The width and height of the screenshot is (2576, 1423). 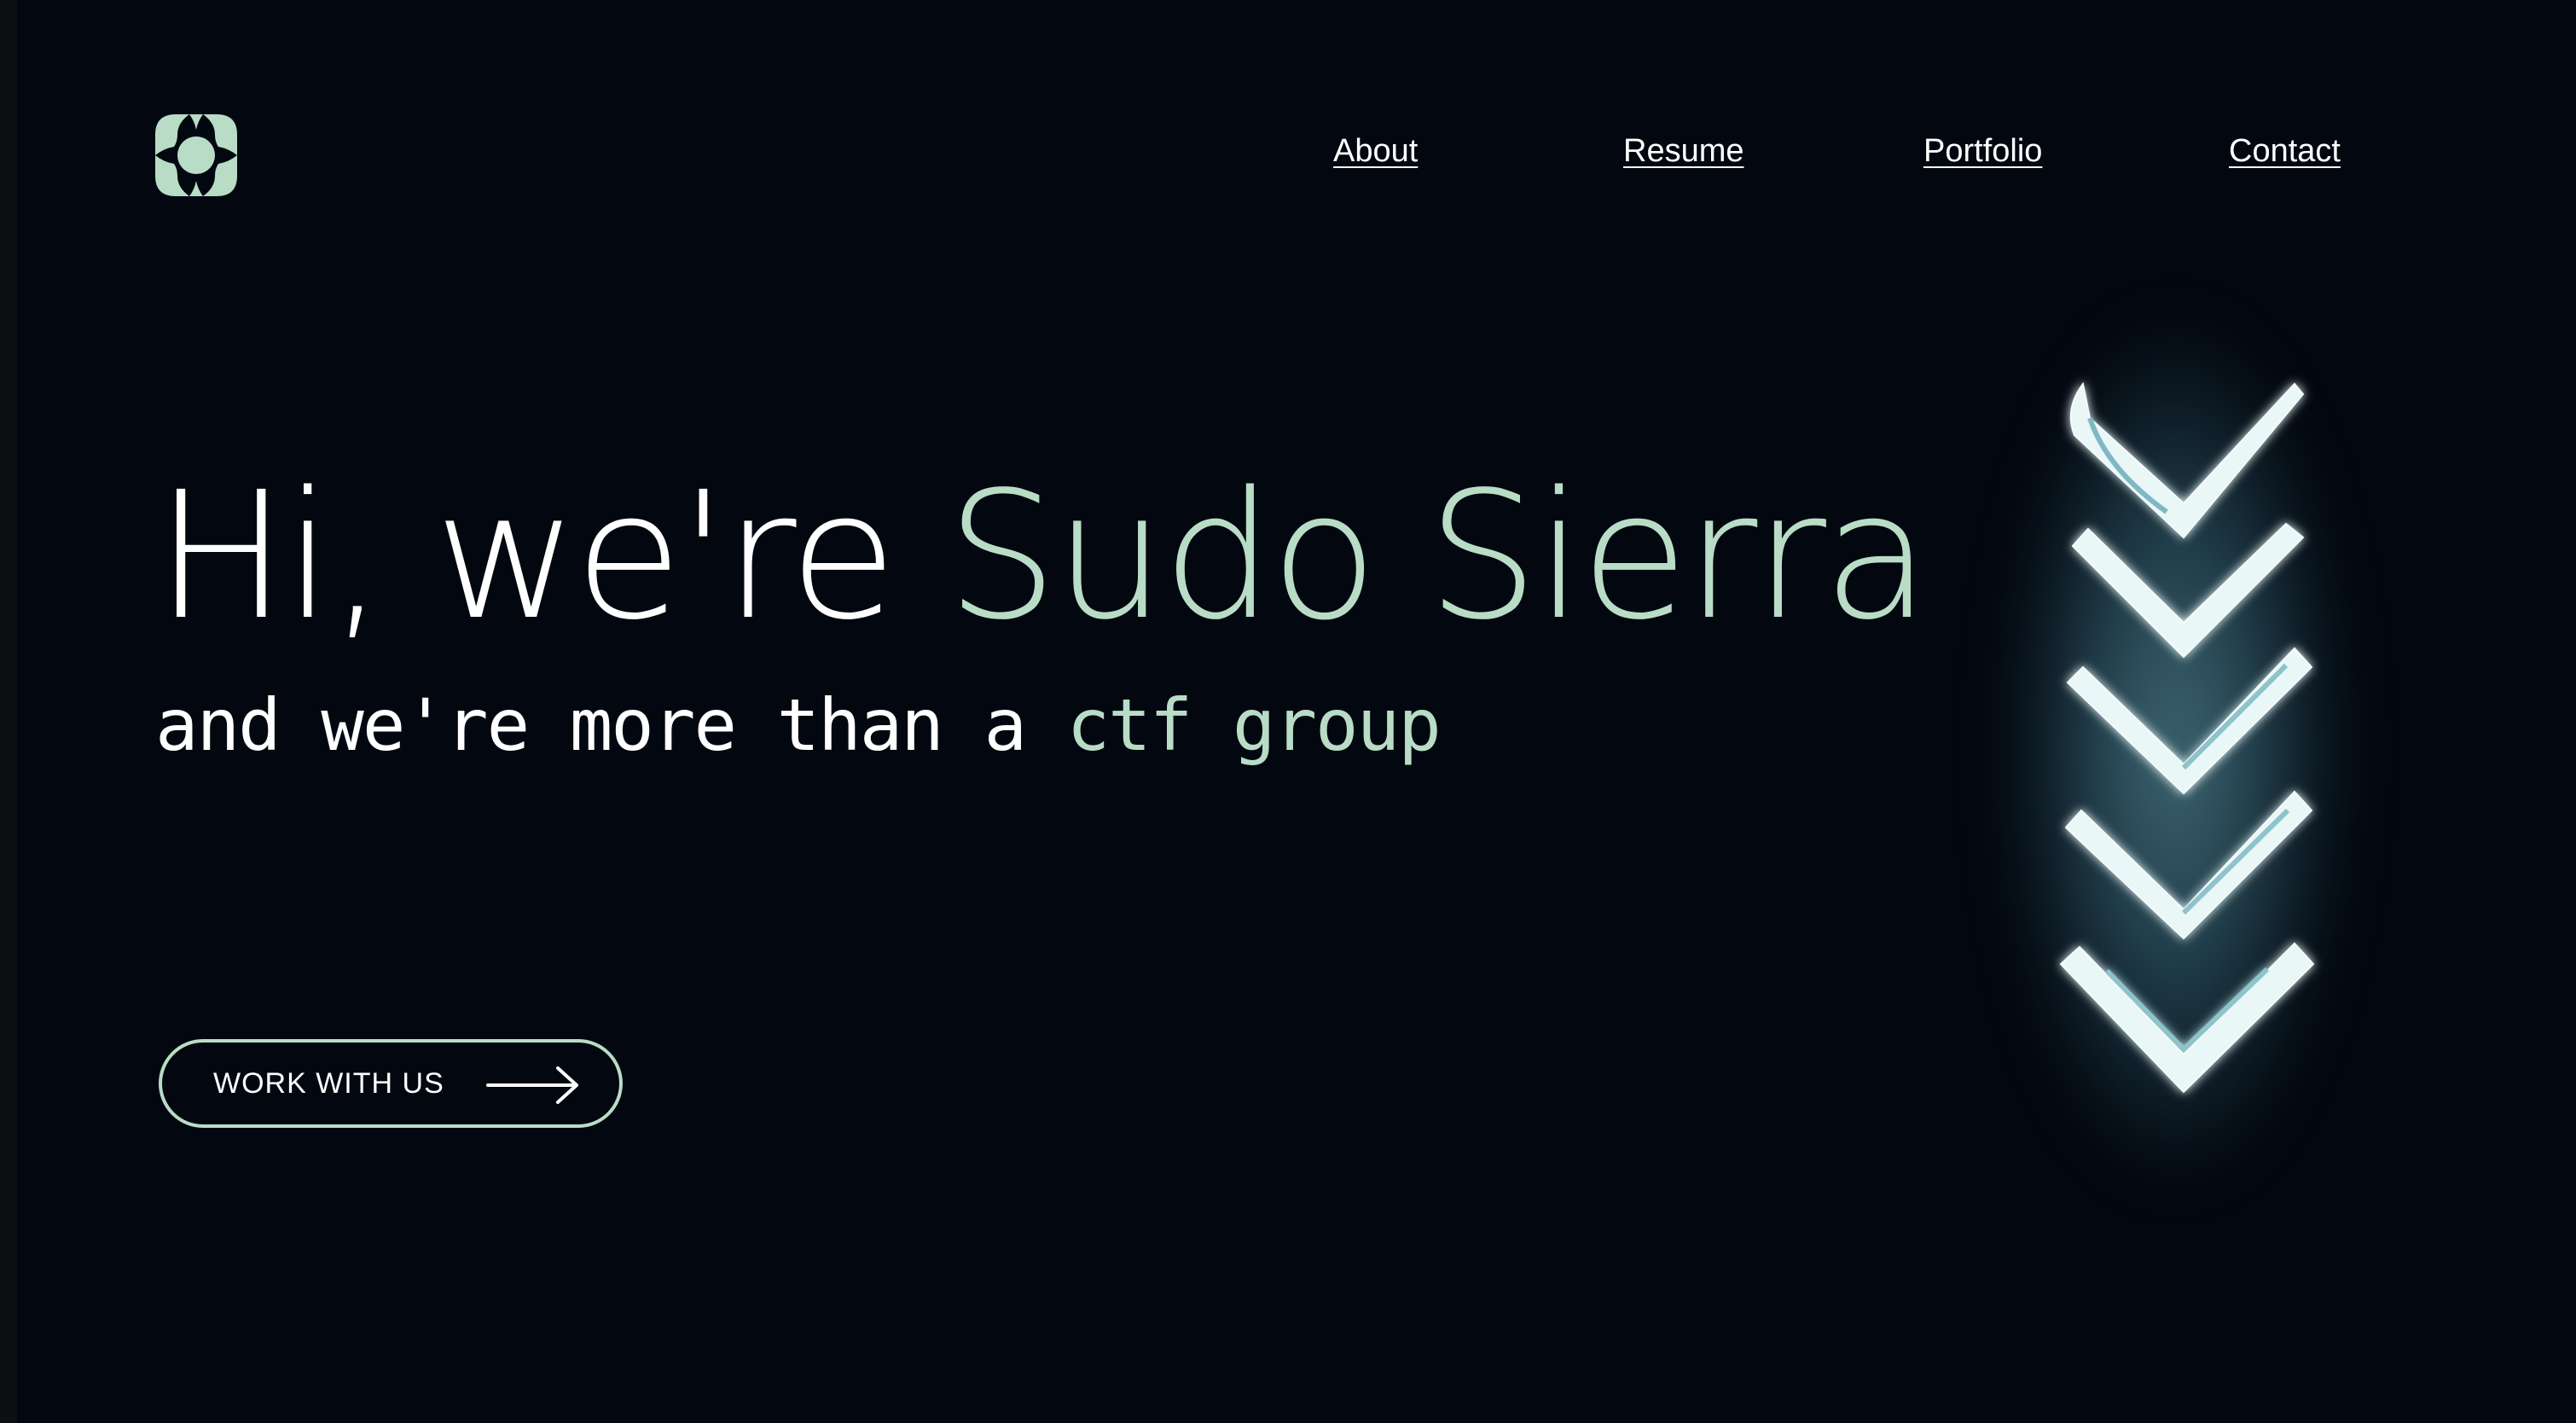 What do you see at coordinates (1982, 151) in the screenshot?
I see `nav-link-portfolio: Portfolio` at bounding box center [1982, 151].